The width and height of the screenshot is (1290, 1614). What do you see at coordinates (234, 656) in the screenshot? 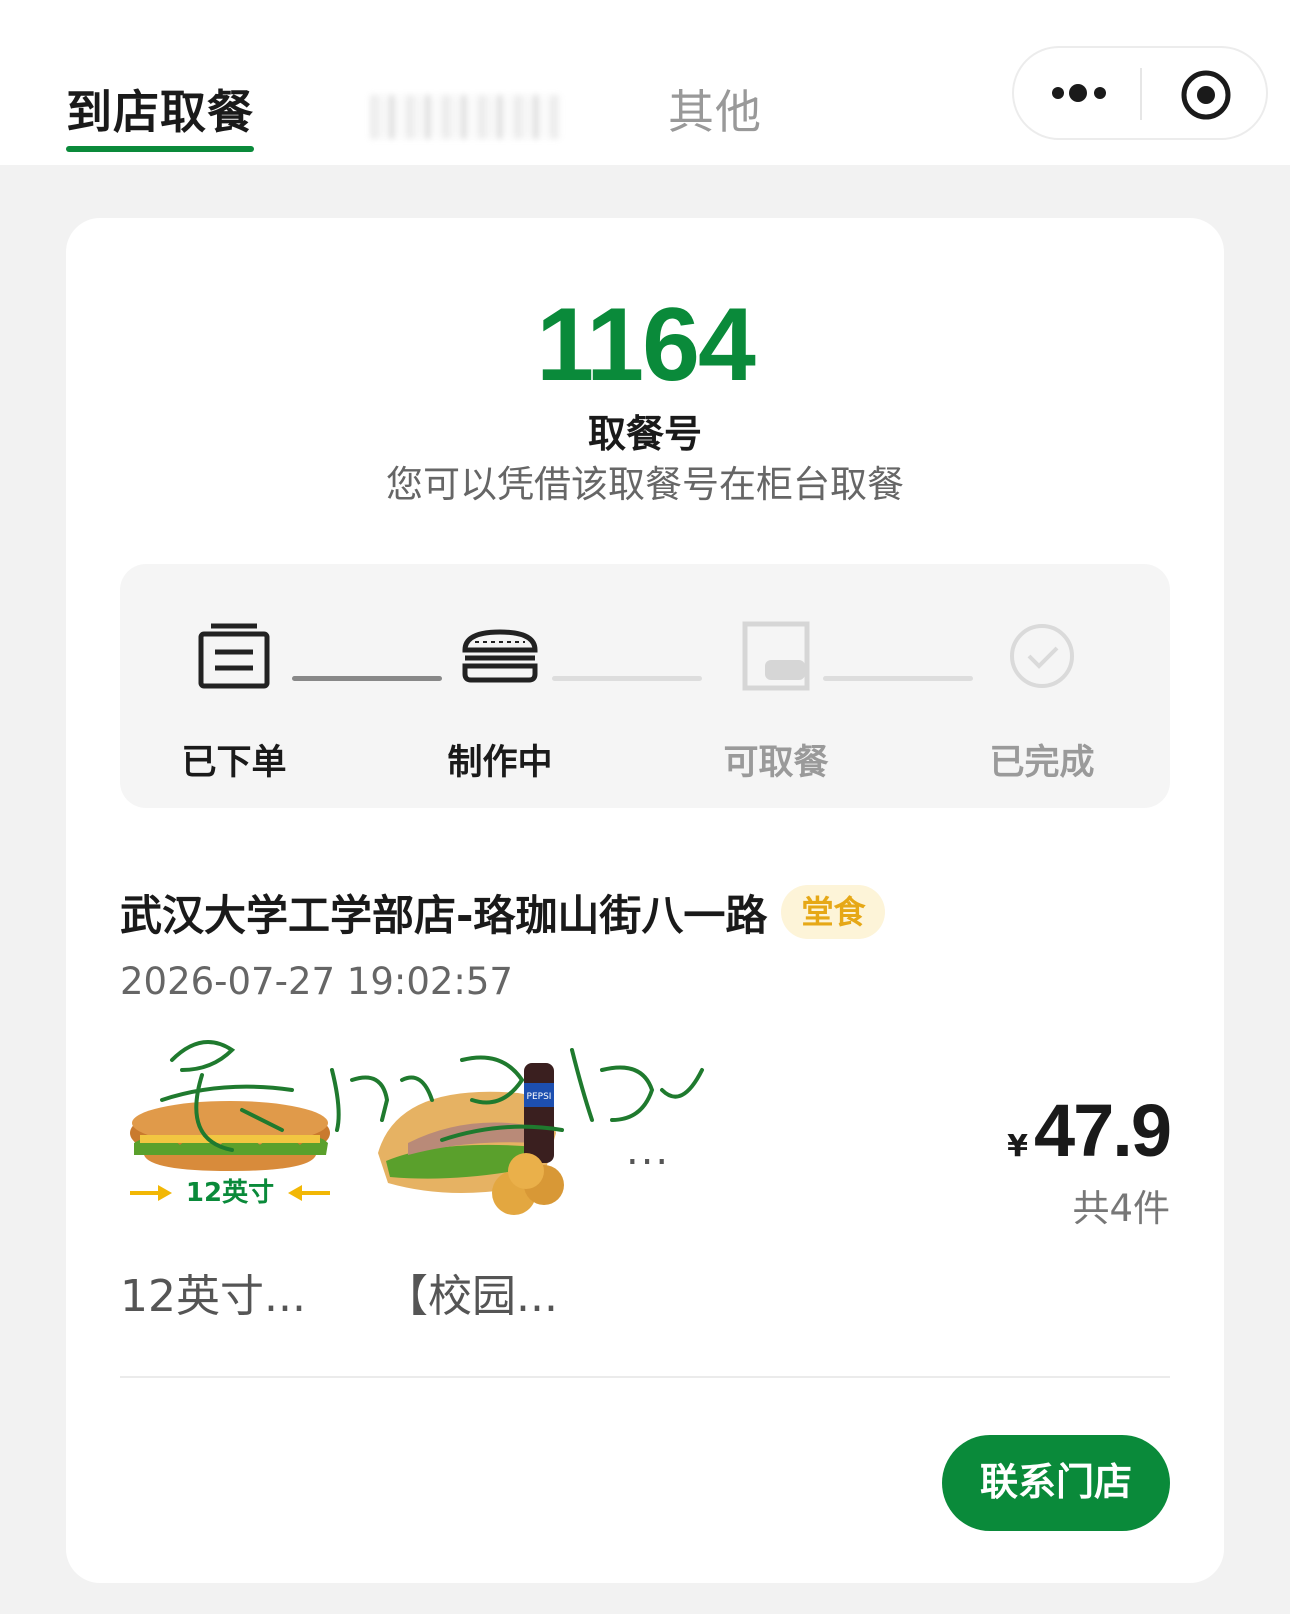
I see `receipt-icon` at bounding box center [234, 656].